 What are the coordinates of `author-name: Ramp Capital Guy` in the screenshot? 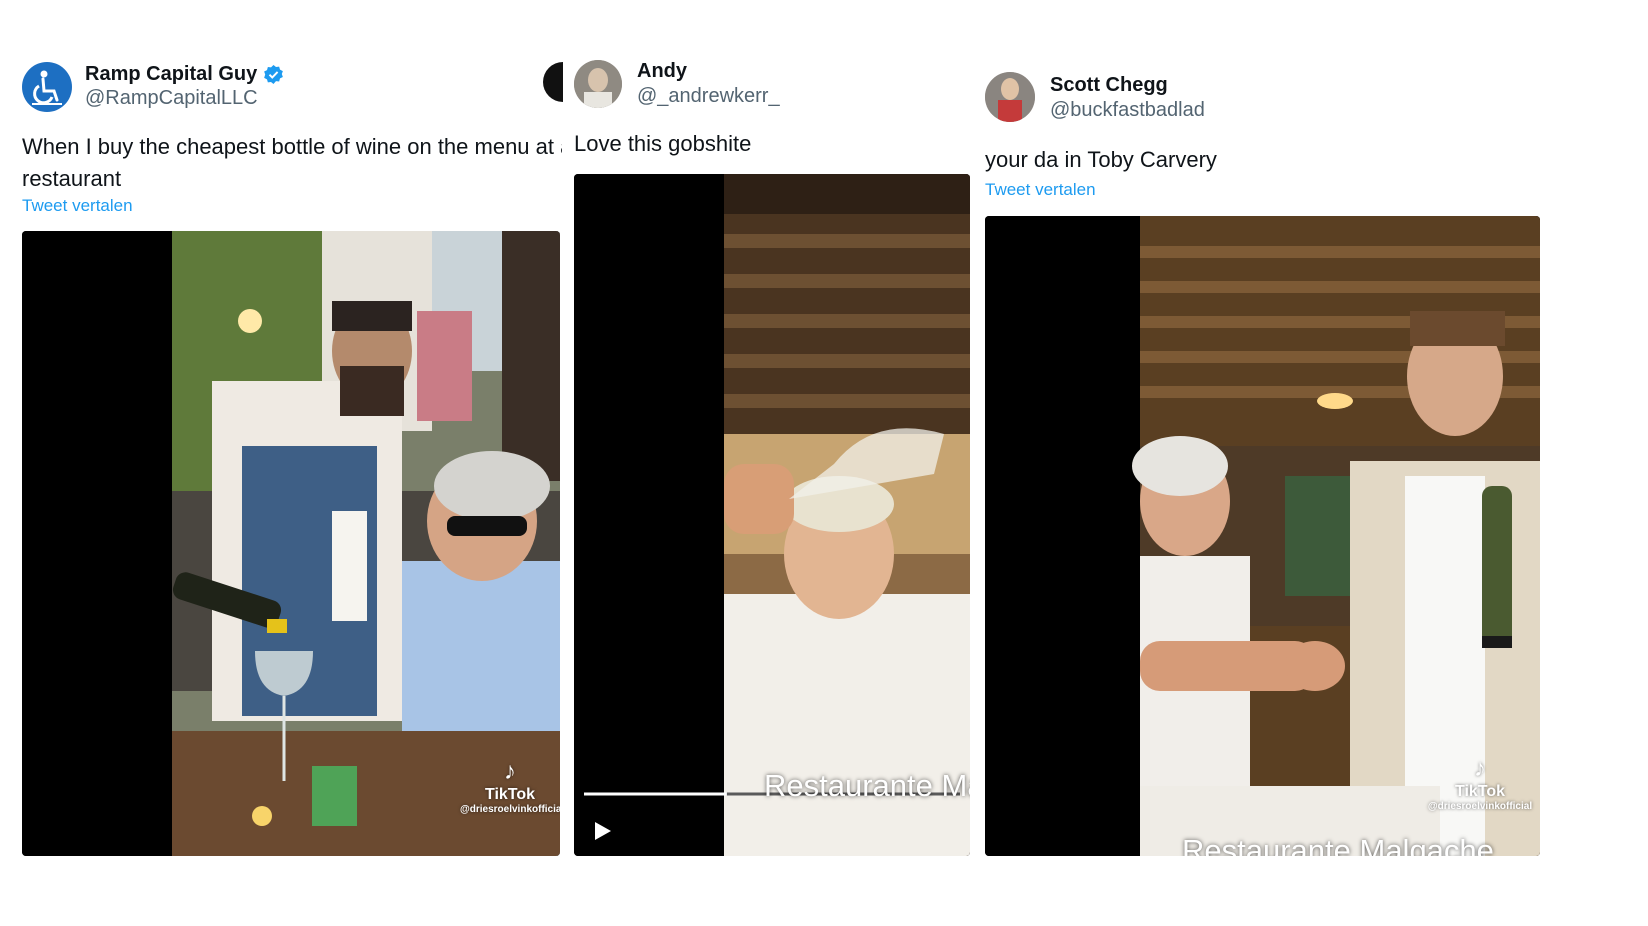 It's located at (184, 74).